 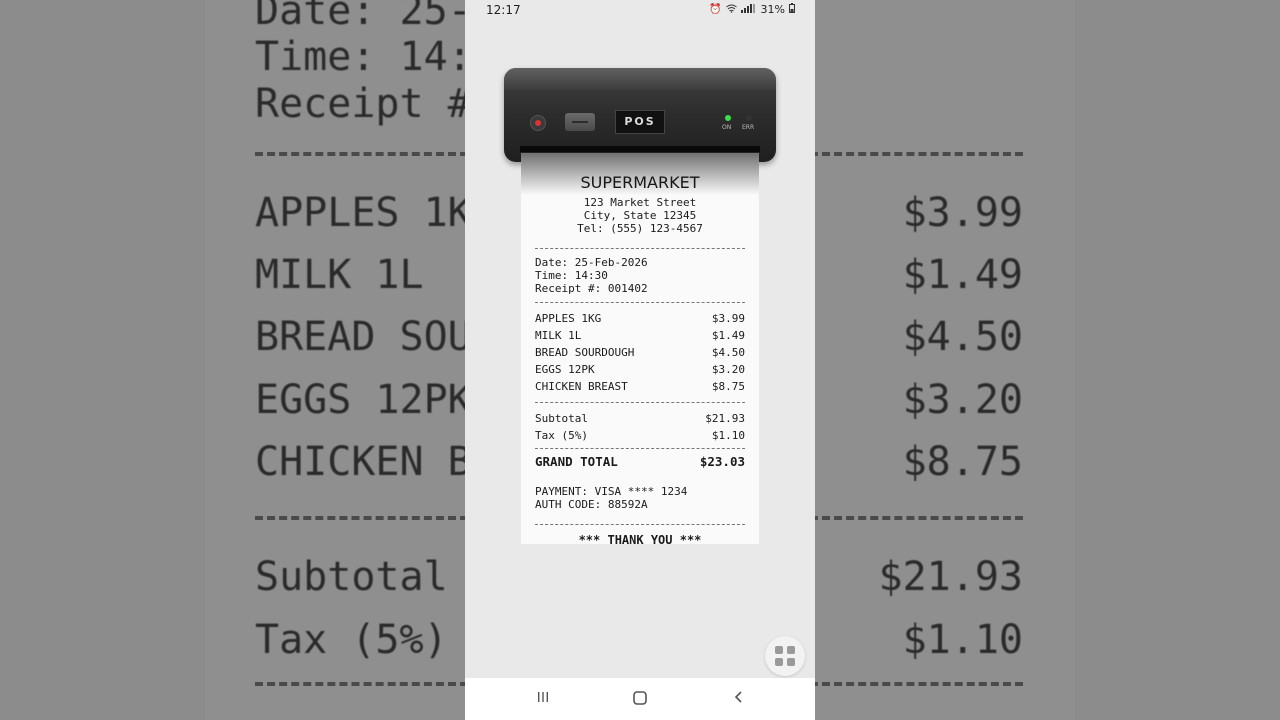 What do you see at coordinates (565, 369) in the screenshot?
I see `item-name: EGGS 12PK` at bounding box center [565, 369].